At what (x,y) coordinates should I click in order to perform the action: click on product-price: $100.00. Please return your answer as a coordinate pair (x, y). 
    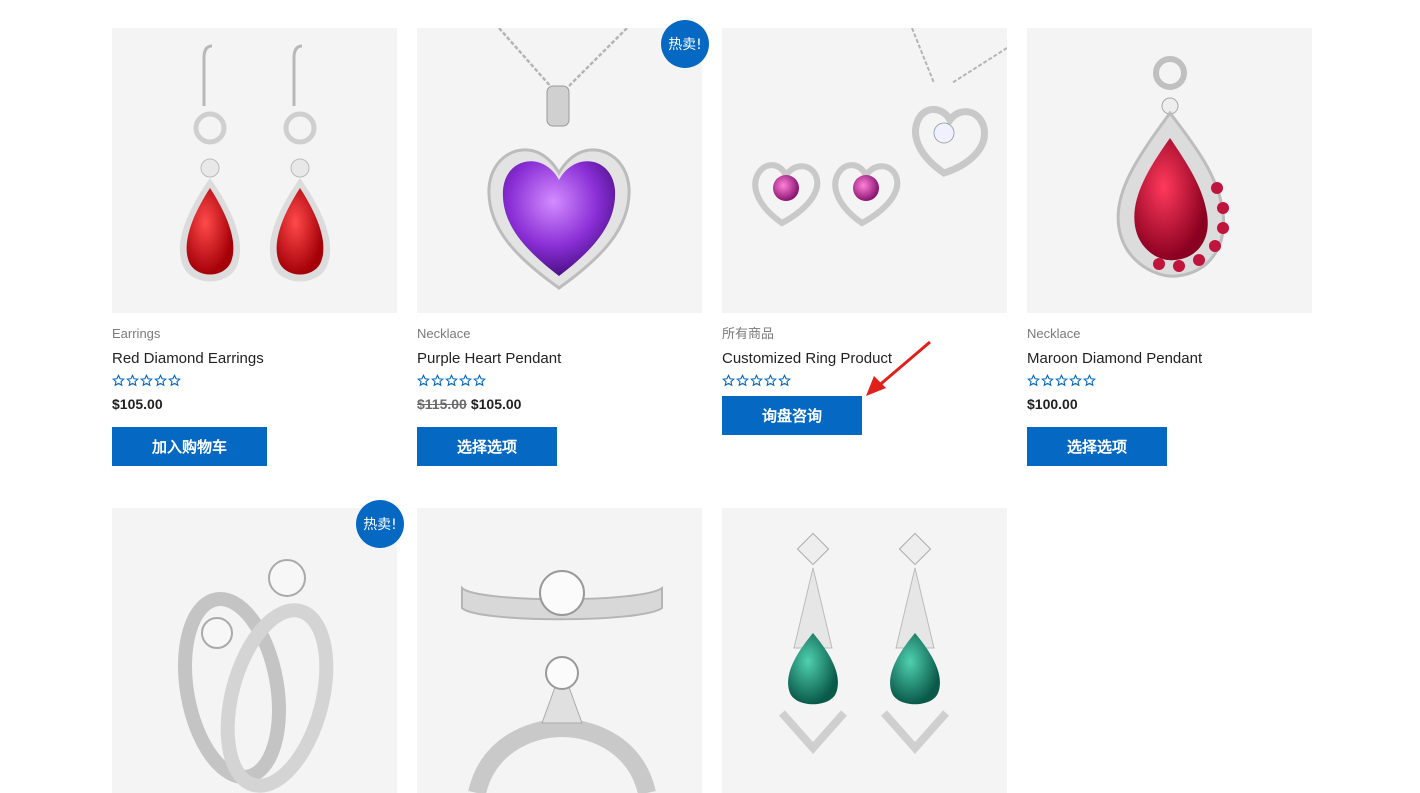
    Looking at the image, I should click on (1169, 404).